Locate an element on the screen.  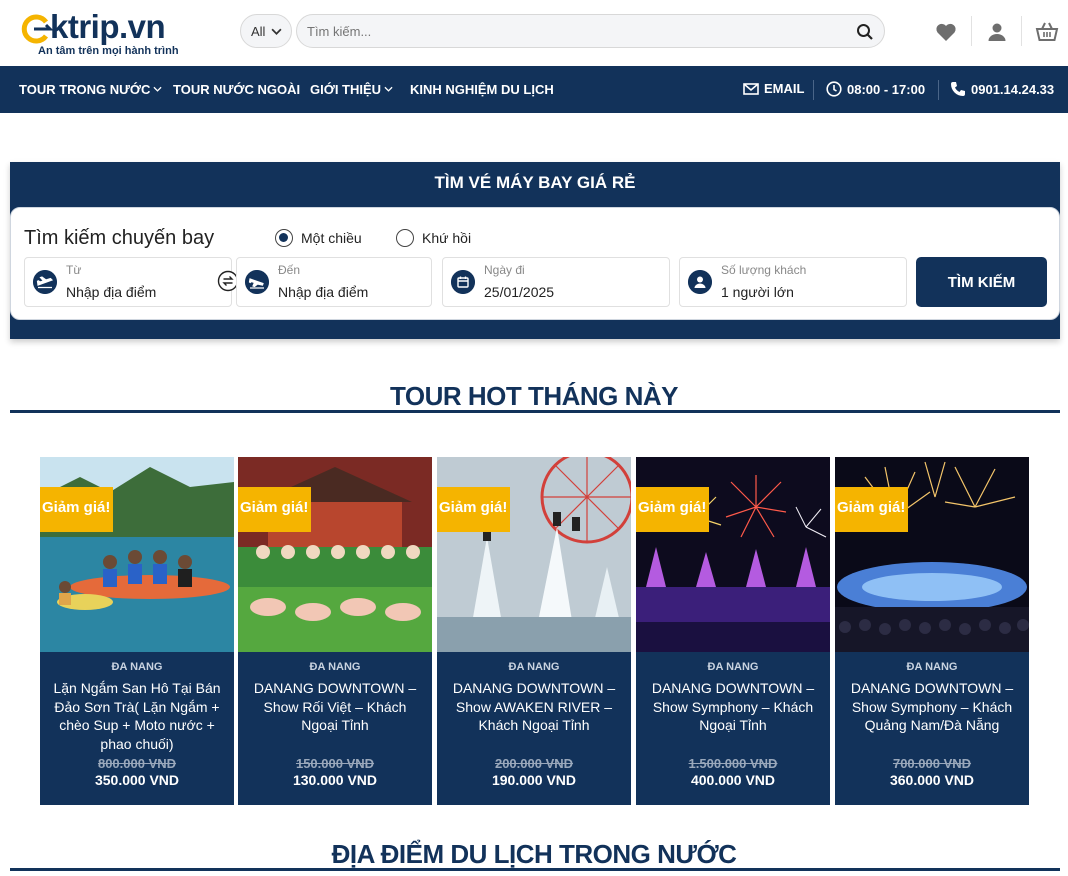
flight-panel-title: Tìm kiếm chuyến bay is located at coordinates (119, 238).